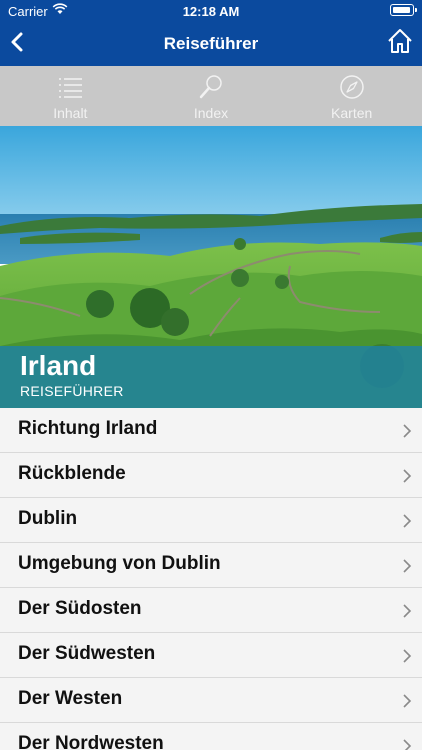 The width and height of the screenshot is (422, 750). What do you see at coordinates (211, 430) in the screenshot?
I see `list-item: Richtung Irland` at bounding box center [211, 430].